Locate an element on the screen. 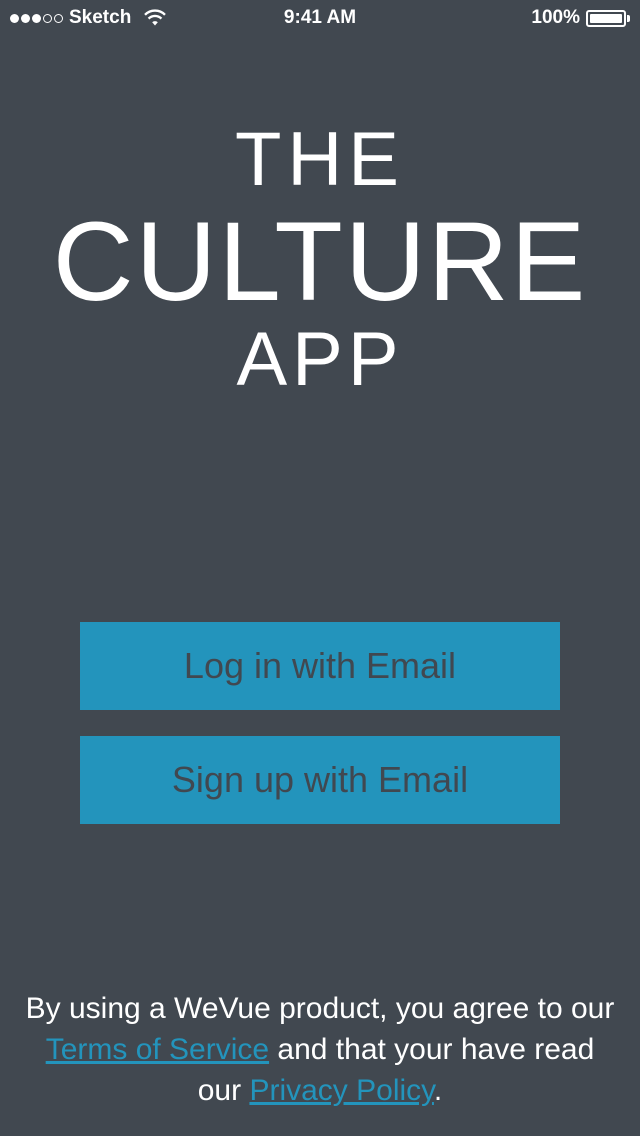  signup-with-email-button: Sign up with Email is located at coordinates (320, 780).